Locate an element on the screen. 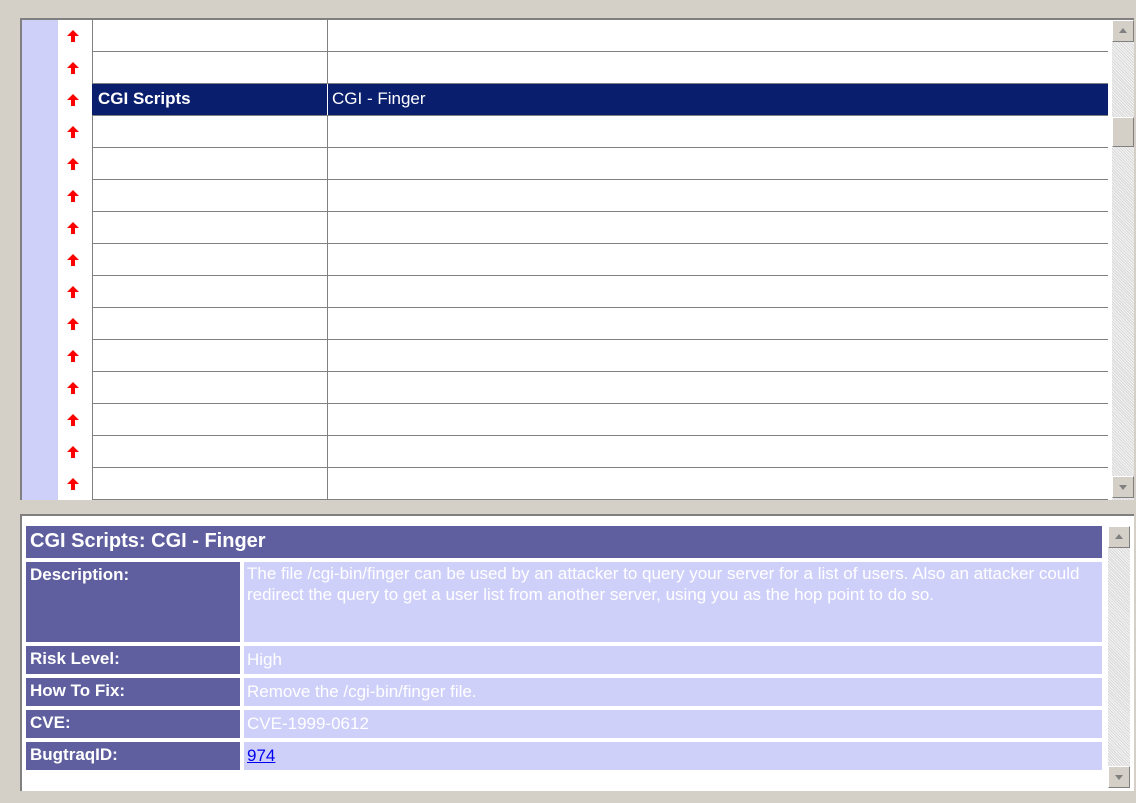 The image size is (1136, 803). scroll-down-button is located at coordinates (1123, 487).